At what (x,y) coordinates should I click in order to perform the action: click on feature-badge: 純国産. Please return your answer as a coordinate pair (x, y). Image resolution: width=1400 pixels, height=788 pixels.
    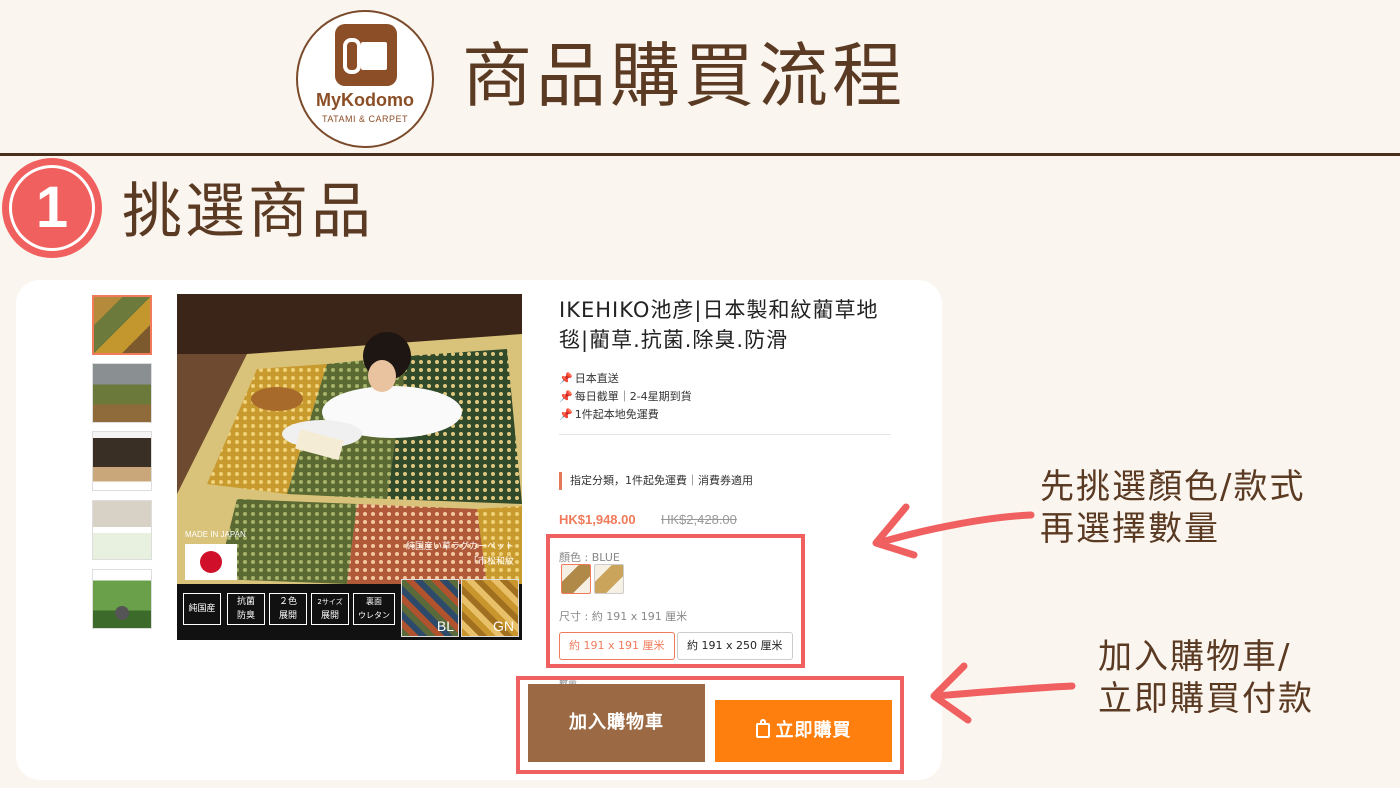
    Looking at the image, I should click on (202, 609).